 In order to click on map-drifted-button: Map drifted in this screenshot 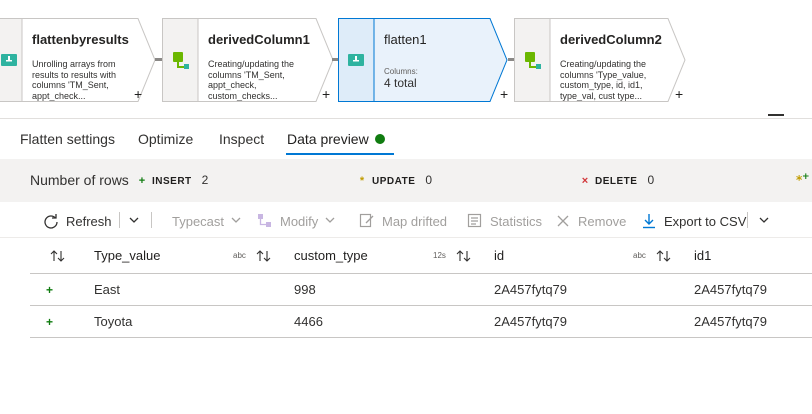, I will do `click(402, 221)`.